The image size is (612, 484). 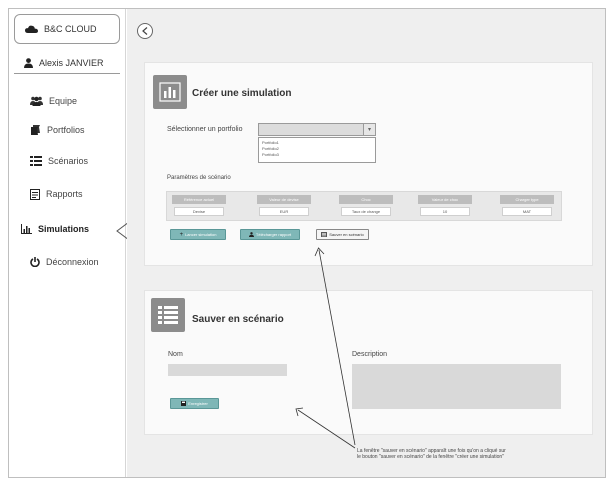 What do you see at coordinates (527, 199) in the screenshot?
I see `param-header: Charger type` at bounding box center [527, 199].